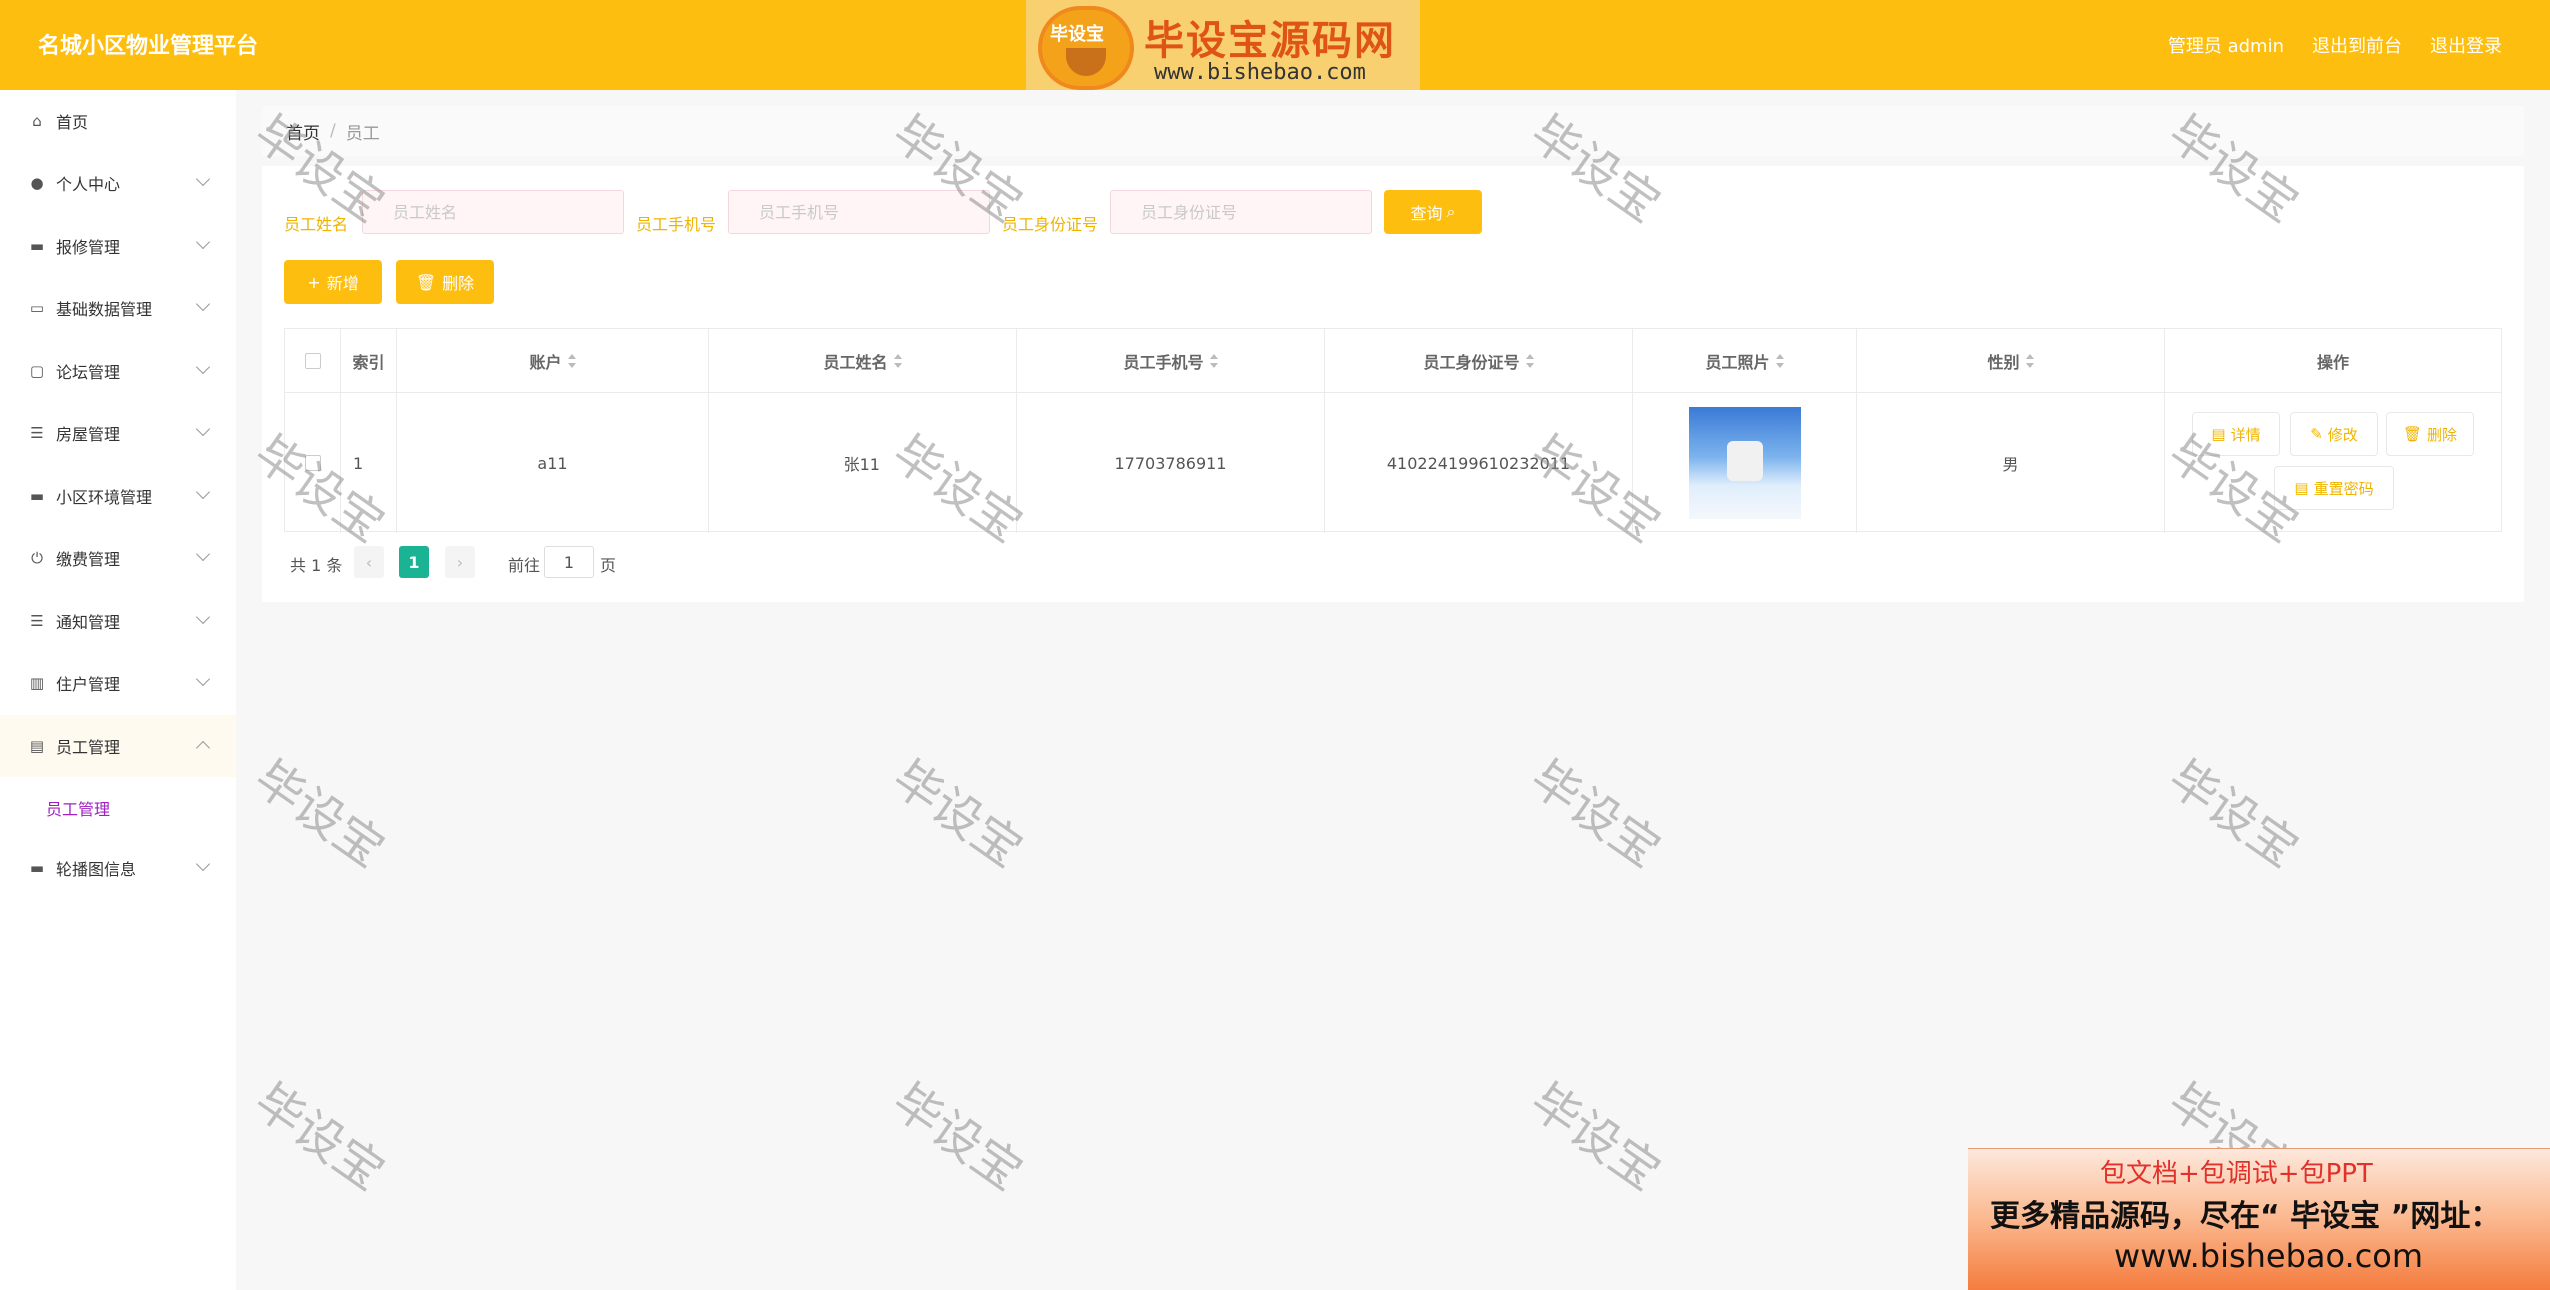 The width and height of the screenshot is (2550, 1290). Describe the element at coordinates (303, 131) in the screenshot. I see `breadcrumb-home: 首页` at that location.